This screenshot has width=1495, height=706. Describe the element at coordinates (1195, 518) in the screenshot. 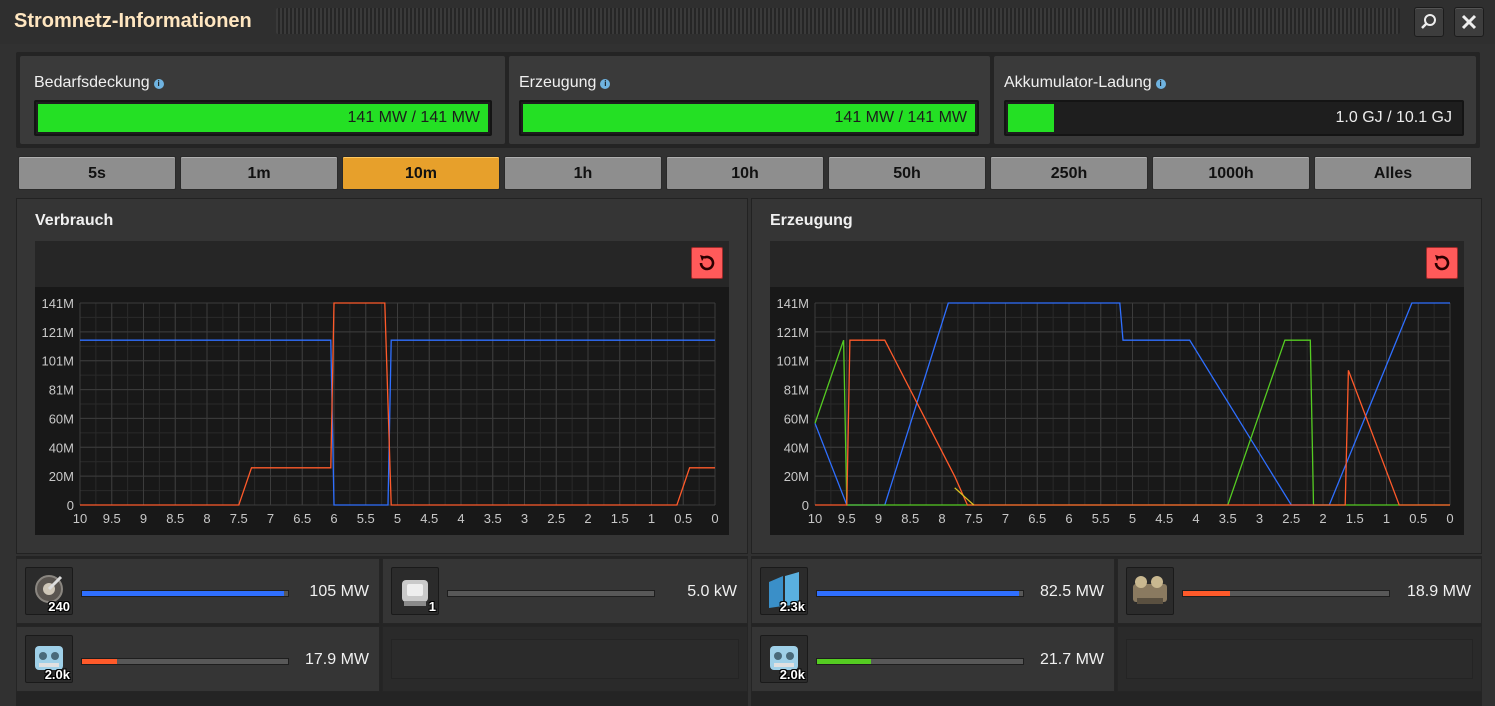

I see `x-tick-label: 4` at that location.